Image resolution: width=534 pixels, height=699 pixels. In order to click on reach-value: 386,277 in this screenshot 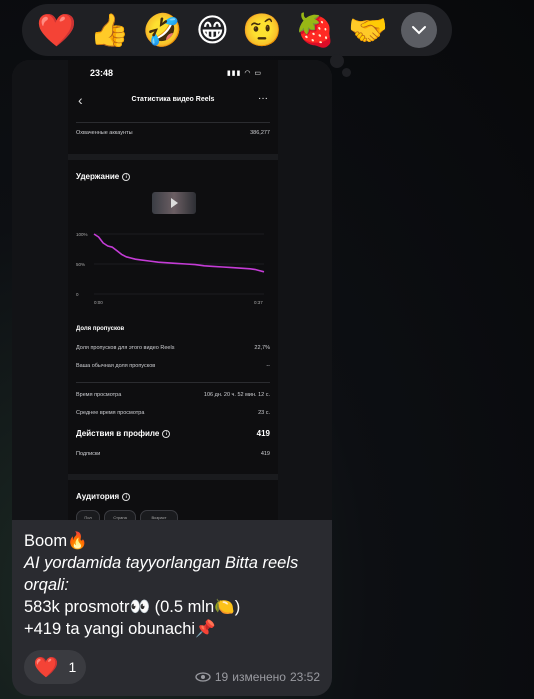, I will do `click(260, 133)`.